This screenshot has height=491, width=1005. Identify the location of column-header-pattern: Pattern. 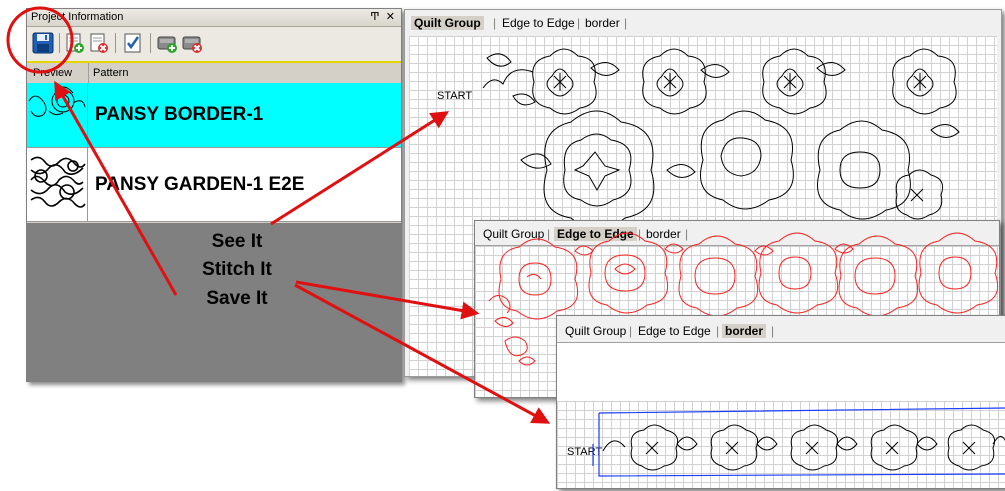
(110, 73).